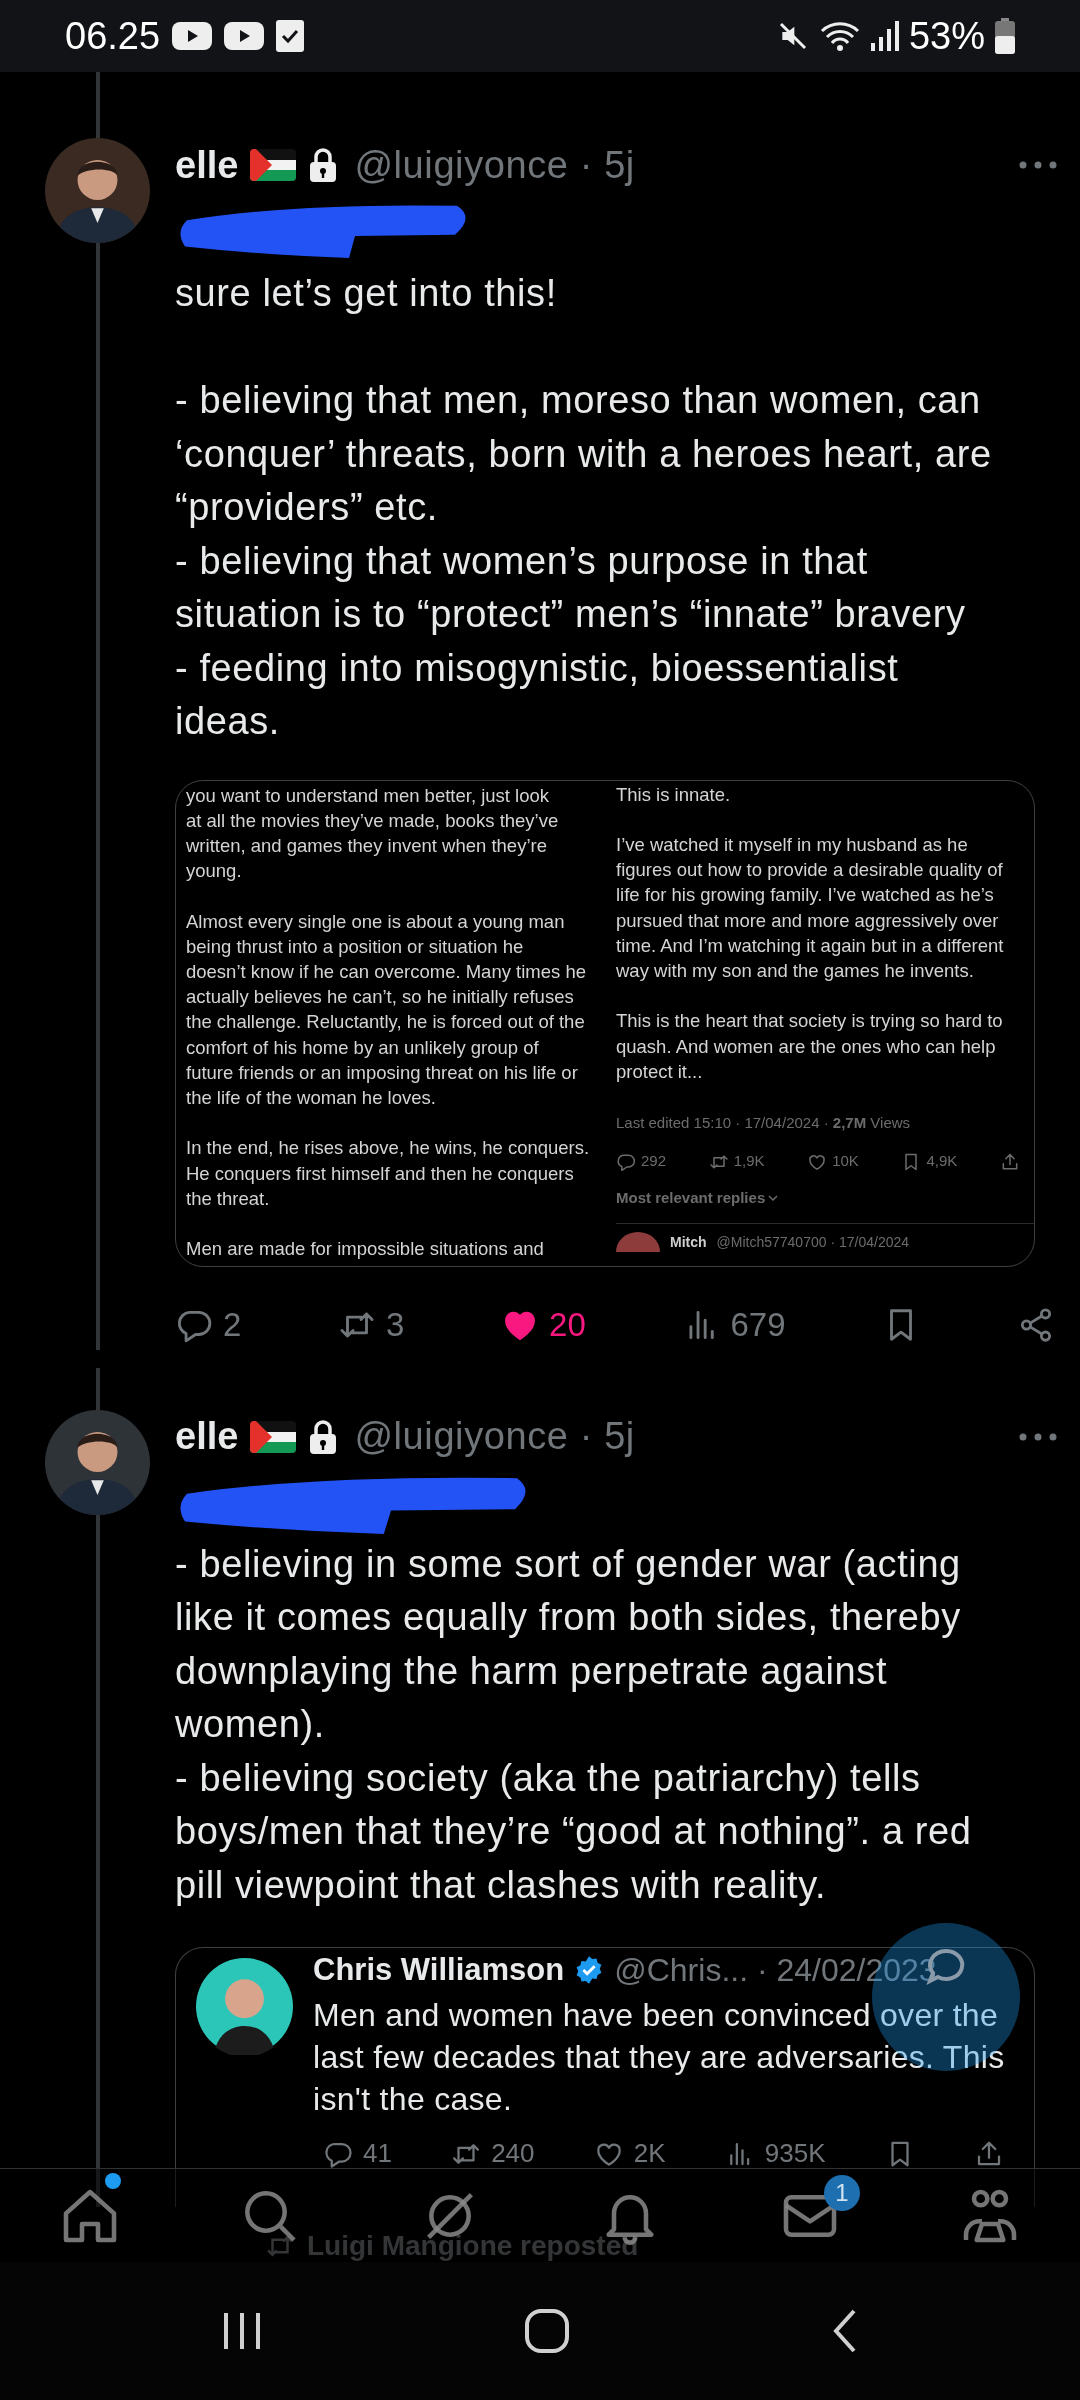 This screenshot has height=2400, width=1080. Describe the element at coordinates (290, 36) in the screenshot. I see `checkbox-icon` at that location.